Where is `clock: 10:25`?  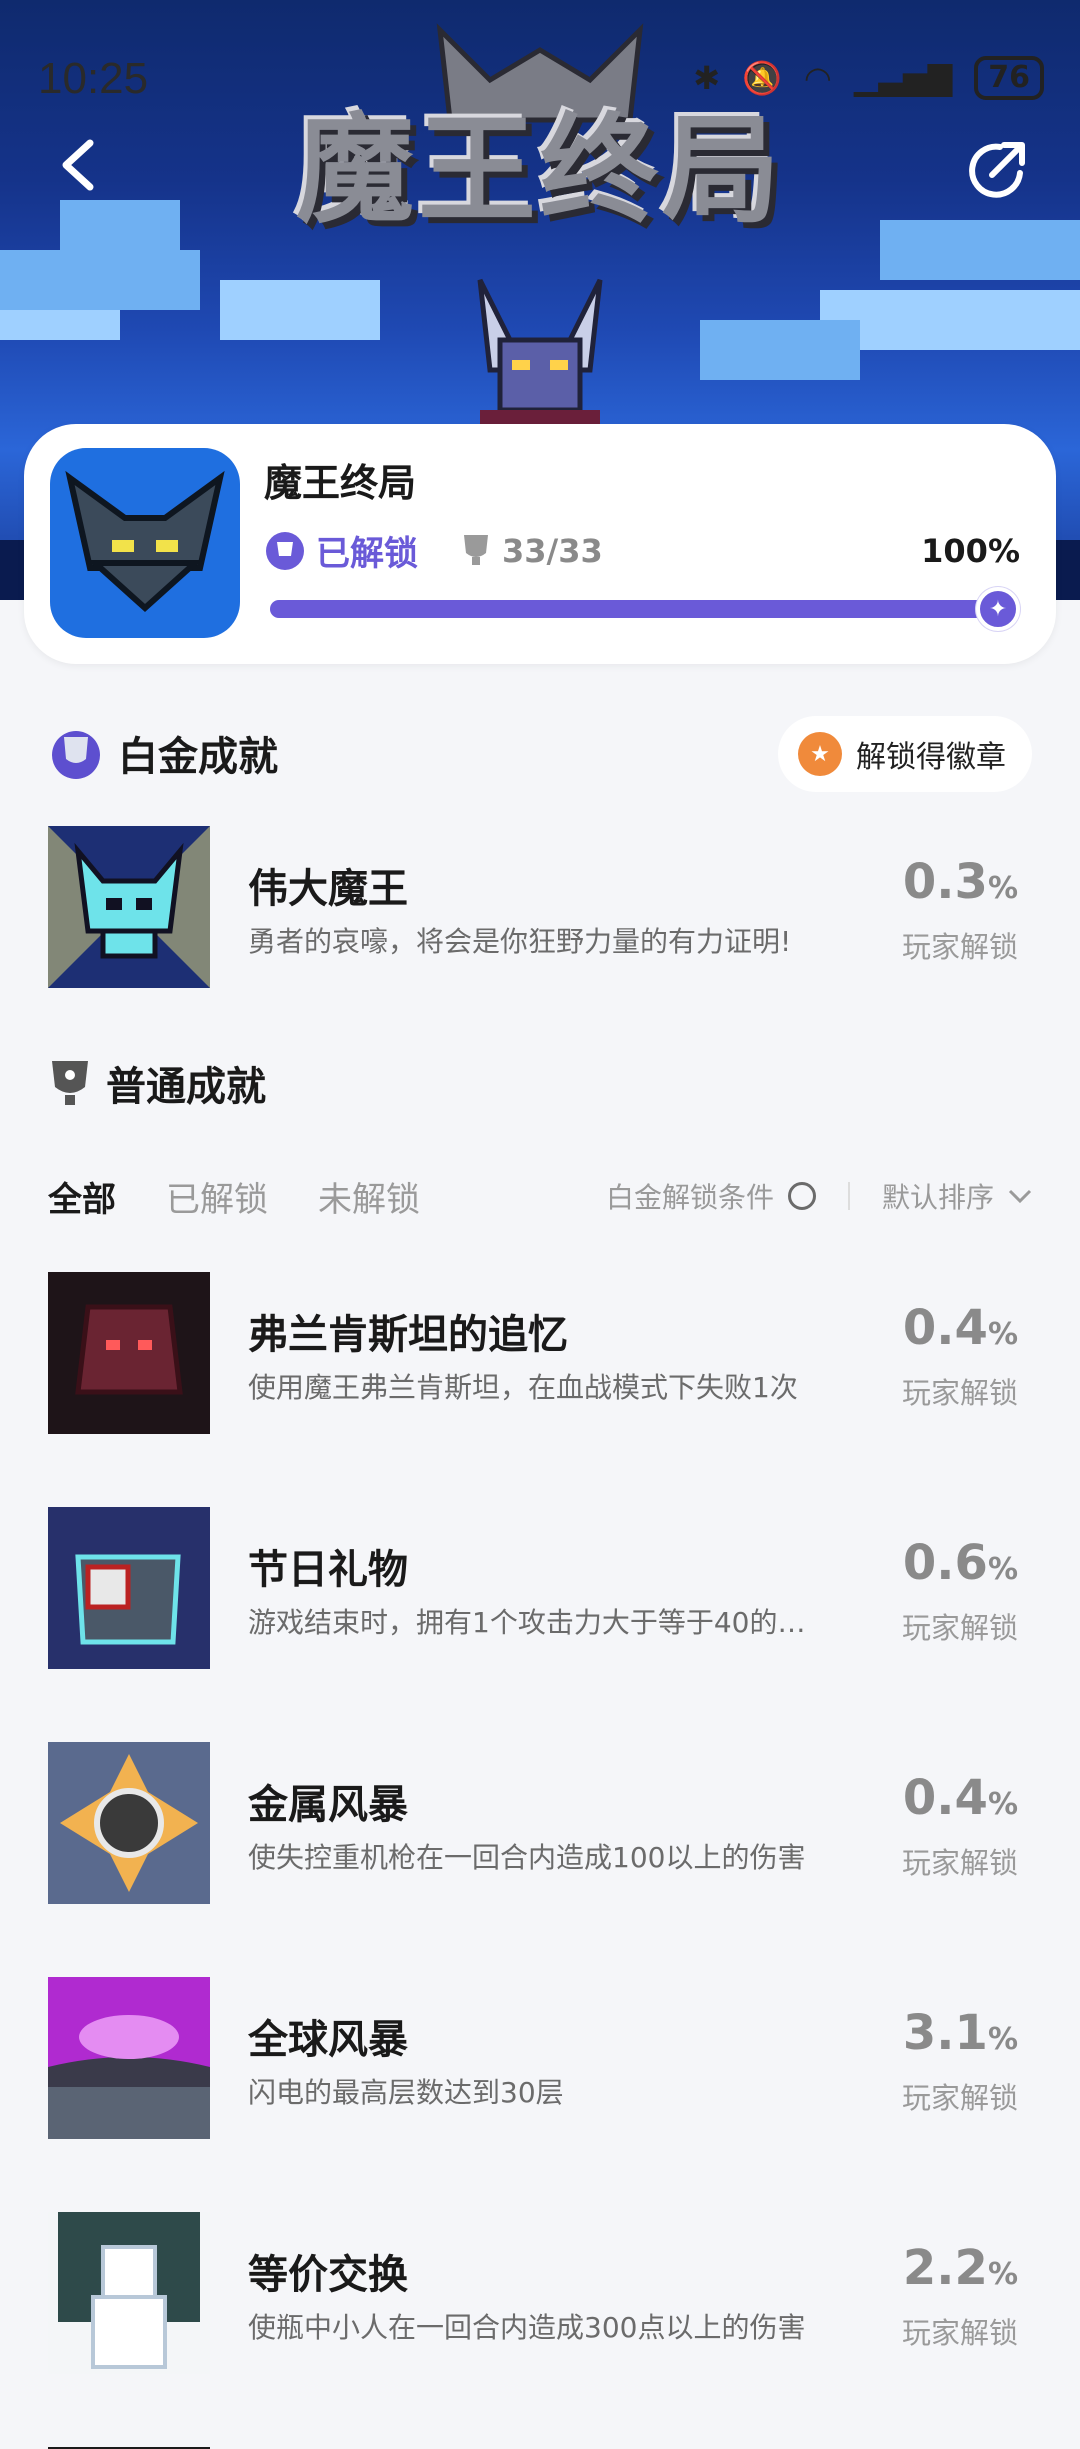 clock: 10:25 is located at coordinates (93, 78).